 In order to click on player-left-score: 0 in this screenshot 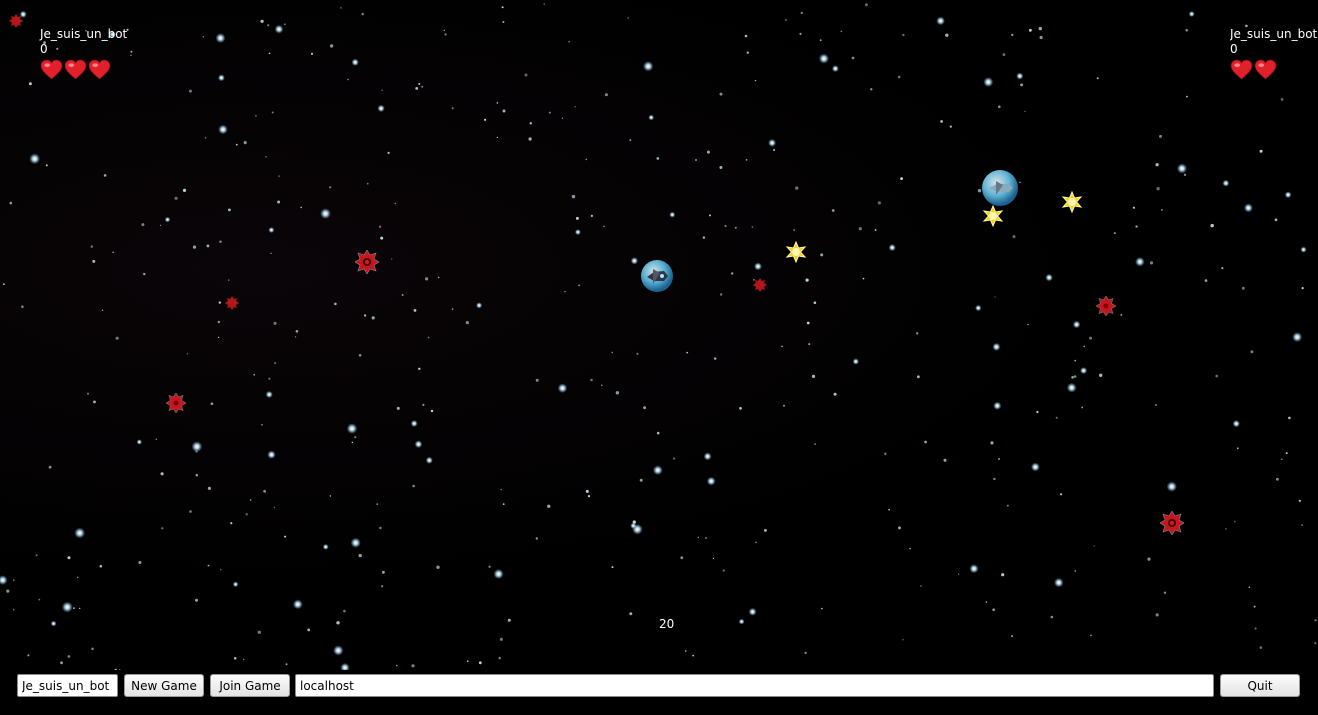, I will do `click(44, 49)`.